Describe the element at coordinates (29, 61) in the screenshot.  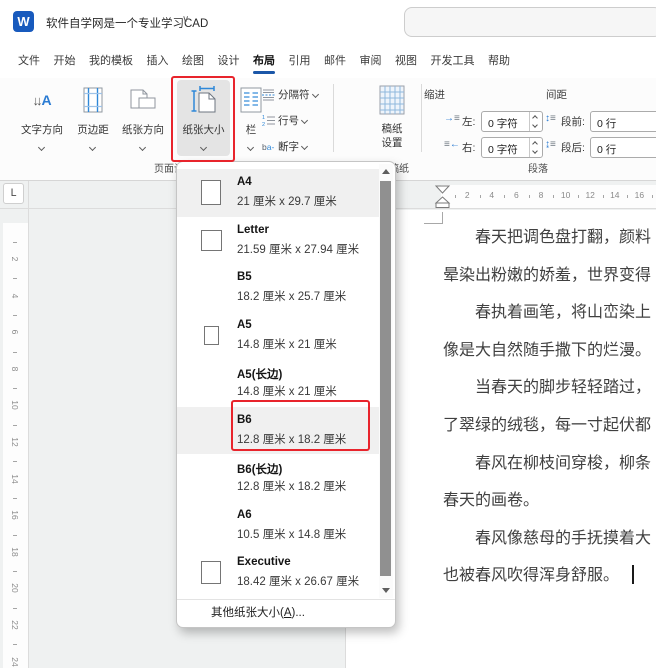
I see `tab-文件: 文件` at that location.